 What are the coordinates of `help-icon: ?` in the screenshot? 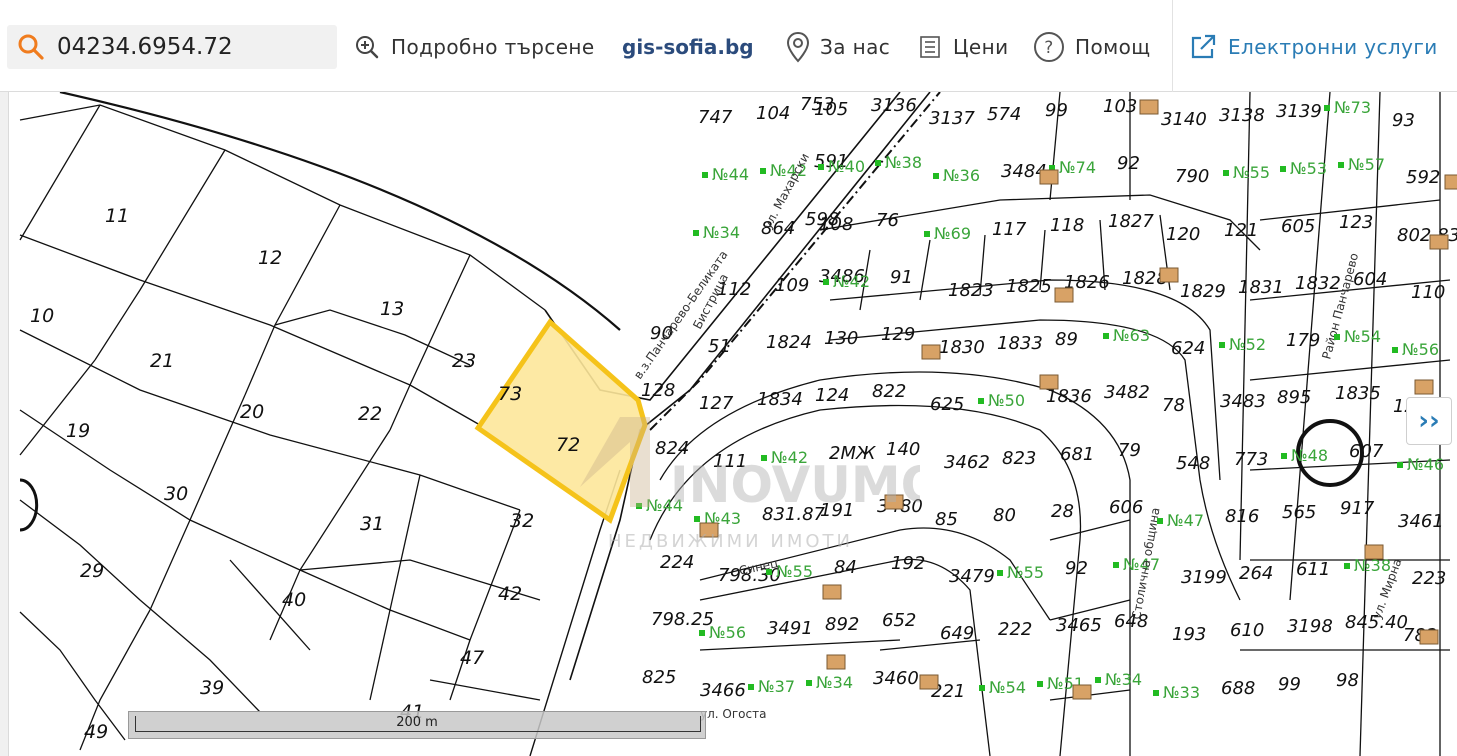 It's located at (1049, 47).